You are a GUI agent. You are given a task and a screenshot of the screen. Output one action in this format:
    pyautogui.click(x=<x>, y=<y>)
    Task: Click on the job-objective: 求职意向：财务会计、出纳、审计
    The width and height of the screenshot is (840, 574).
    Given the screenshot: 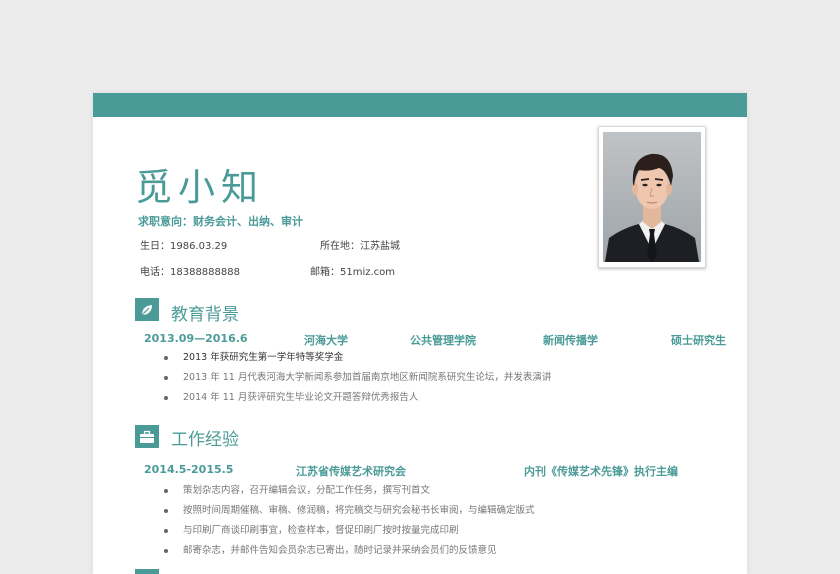 What is the action you would take?
    pyautogui.click(x=220, y=221)
    